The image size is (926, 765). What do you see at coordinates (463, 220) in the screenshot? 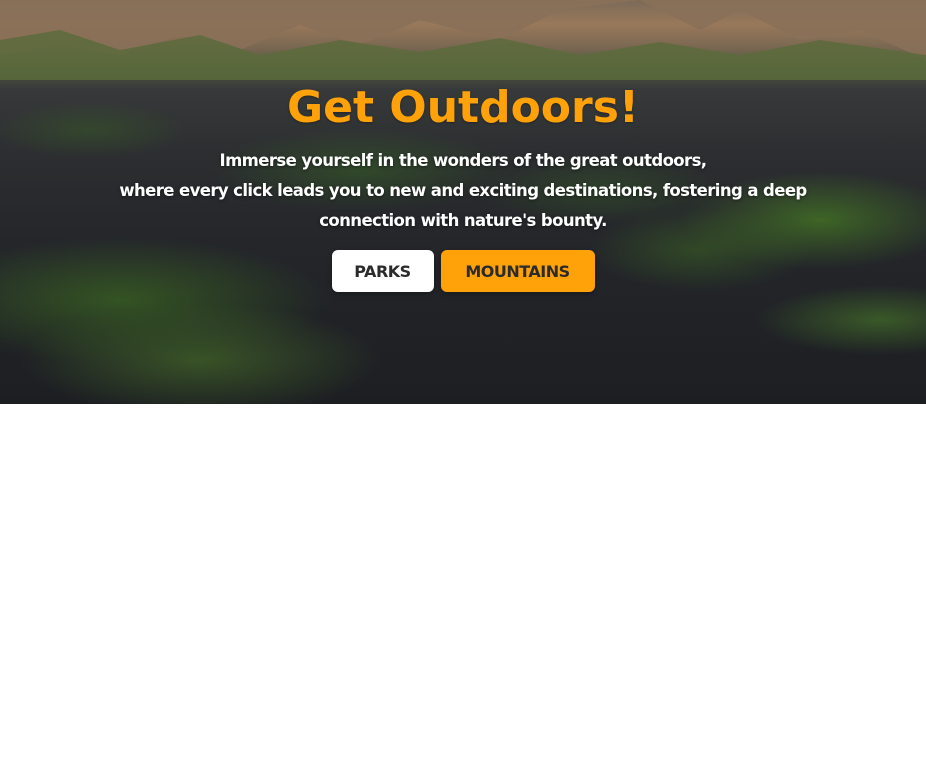
I see `hero-subtitle-line: connection with nature's bounty.` at bounding box center [463, 220].